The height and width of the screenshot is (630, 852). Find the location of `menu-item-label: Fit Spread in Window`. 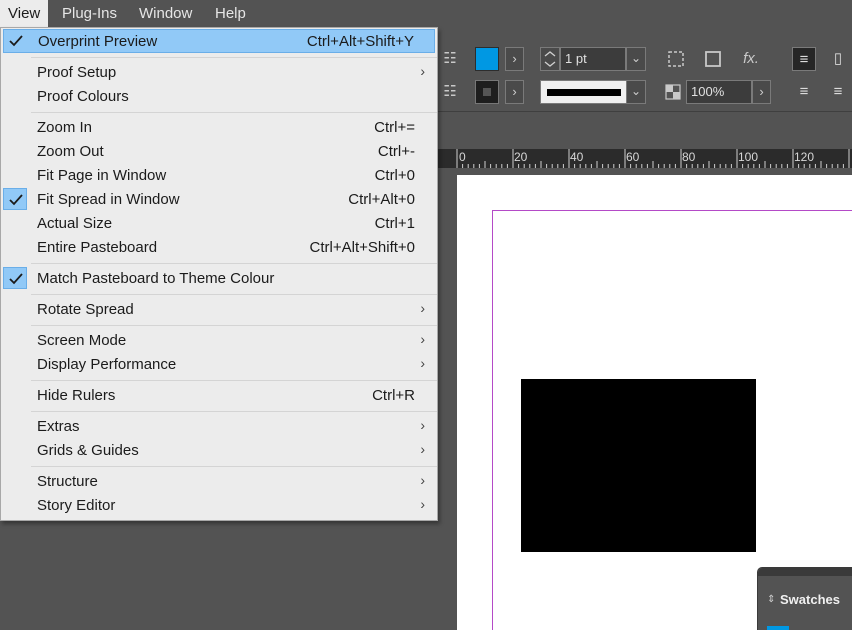

menu-item-label: Fit Spread in Window is located at coordinates (108, 199).